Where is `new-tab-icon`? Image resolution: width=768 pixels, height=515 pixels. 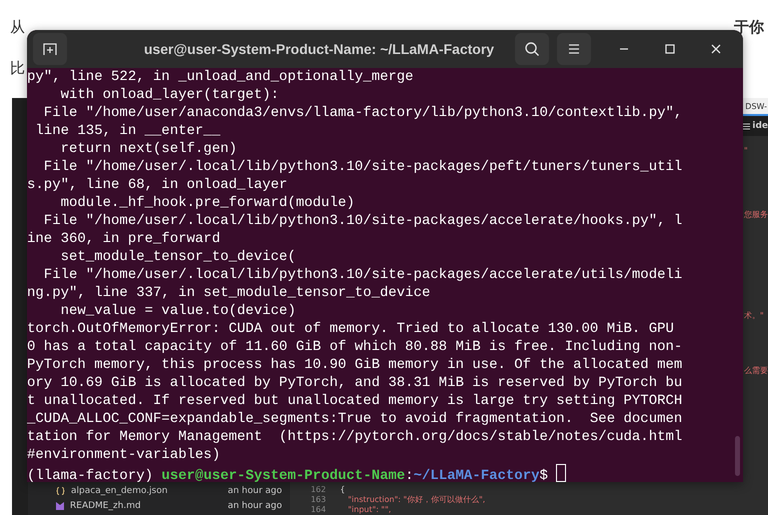
new-tab-icon is located at coordinates (50, 49).